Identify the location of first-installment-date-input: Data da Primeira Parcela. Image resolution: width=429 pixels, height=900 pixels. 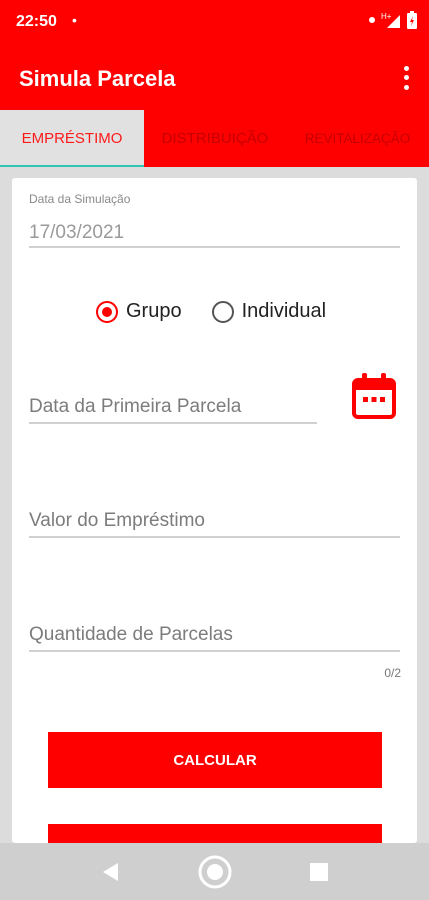
(135, 407).